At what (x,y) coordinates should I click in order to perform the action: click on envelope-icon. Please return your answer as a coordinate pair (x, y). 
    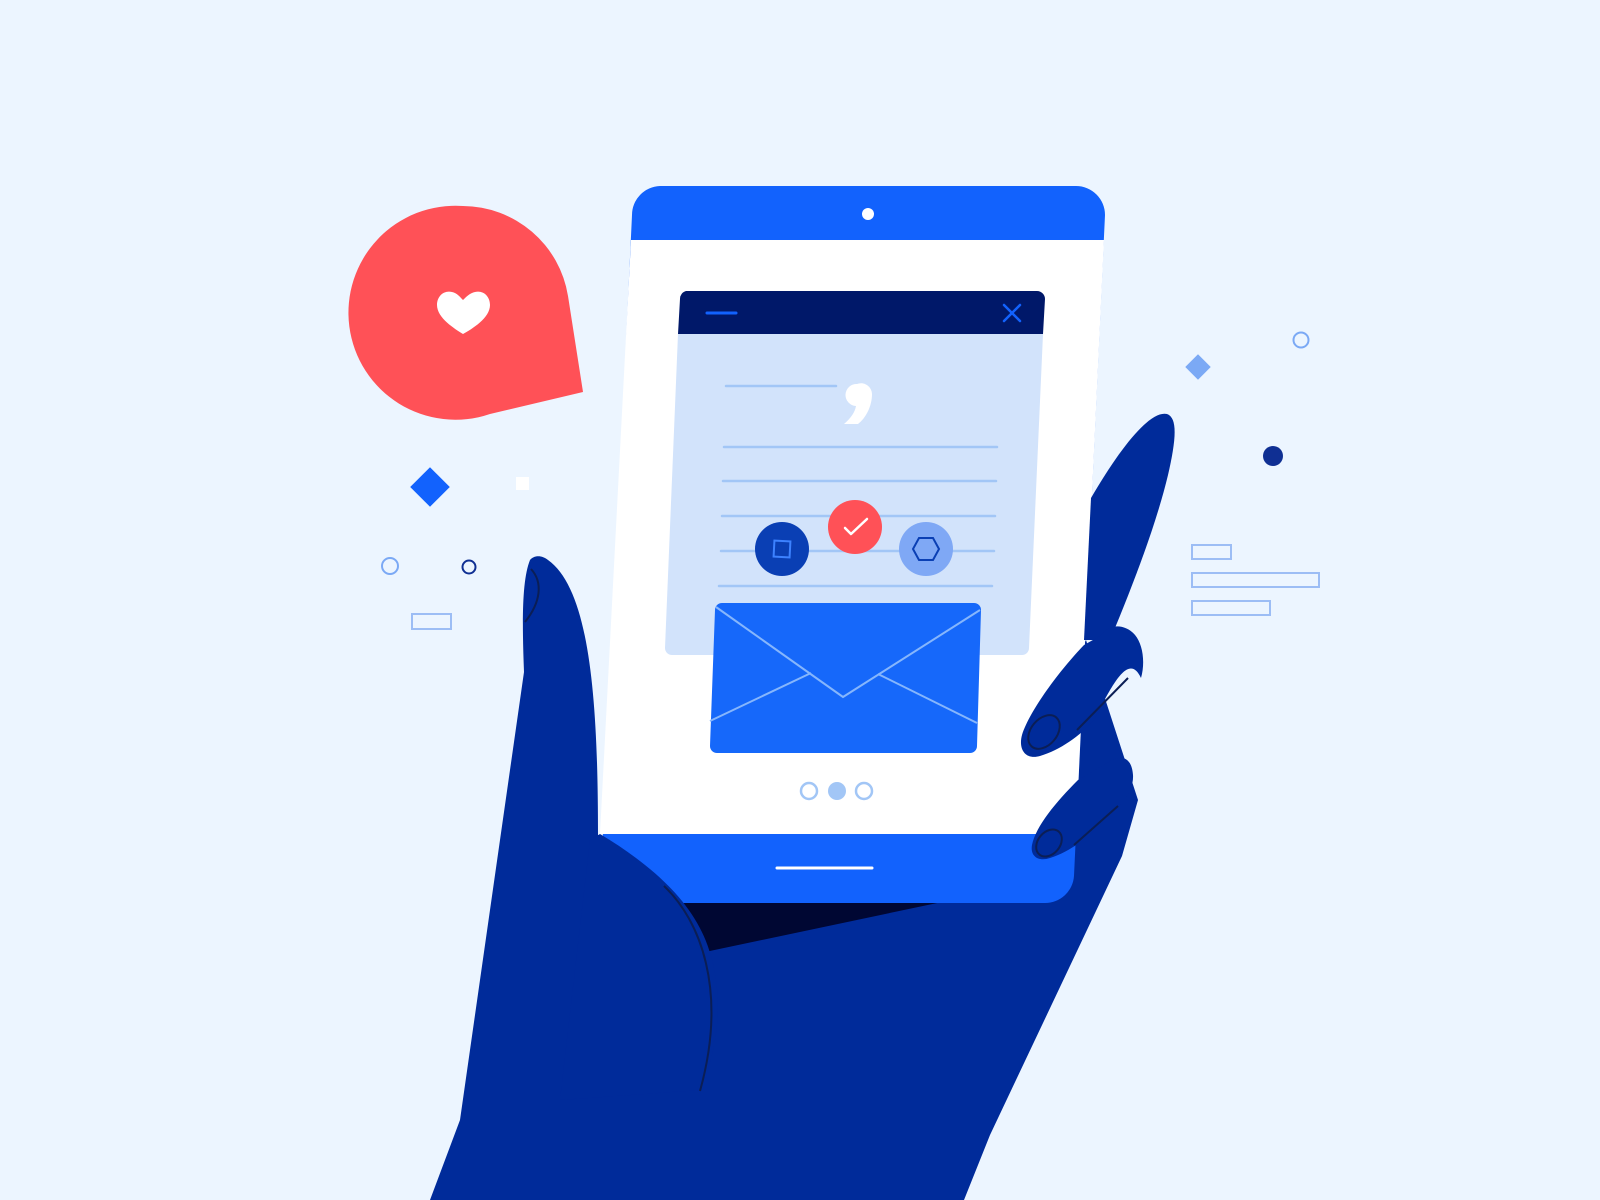
    Looking at the image, I should click on (845, 678).